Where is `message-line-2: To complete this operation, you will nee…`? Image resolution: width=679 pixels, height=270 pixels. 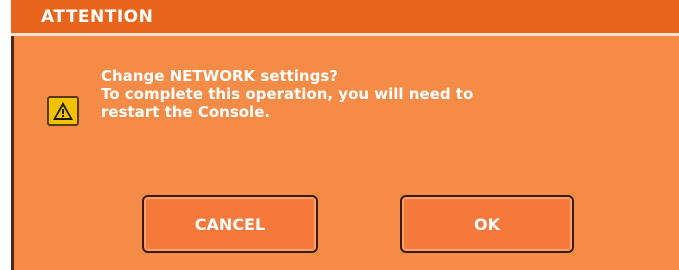
message-line-2: To complete this operation, you will nee… is located at coordinates (287, 94).